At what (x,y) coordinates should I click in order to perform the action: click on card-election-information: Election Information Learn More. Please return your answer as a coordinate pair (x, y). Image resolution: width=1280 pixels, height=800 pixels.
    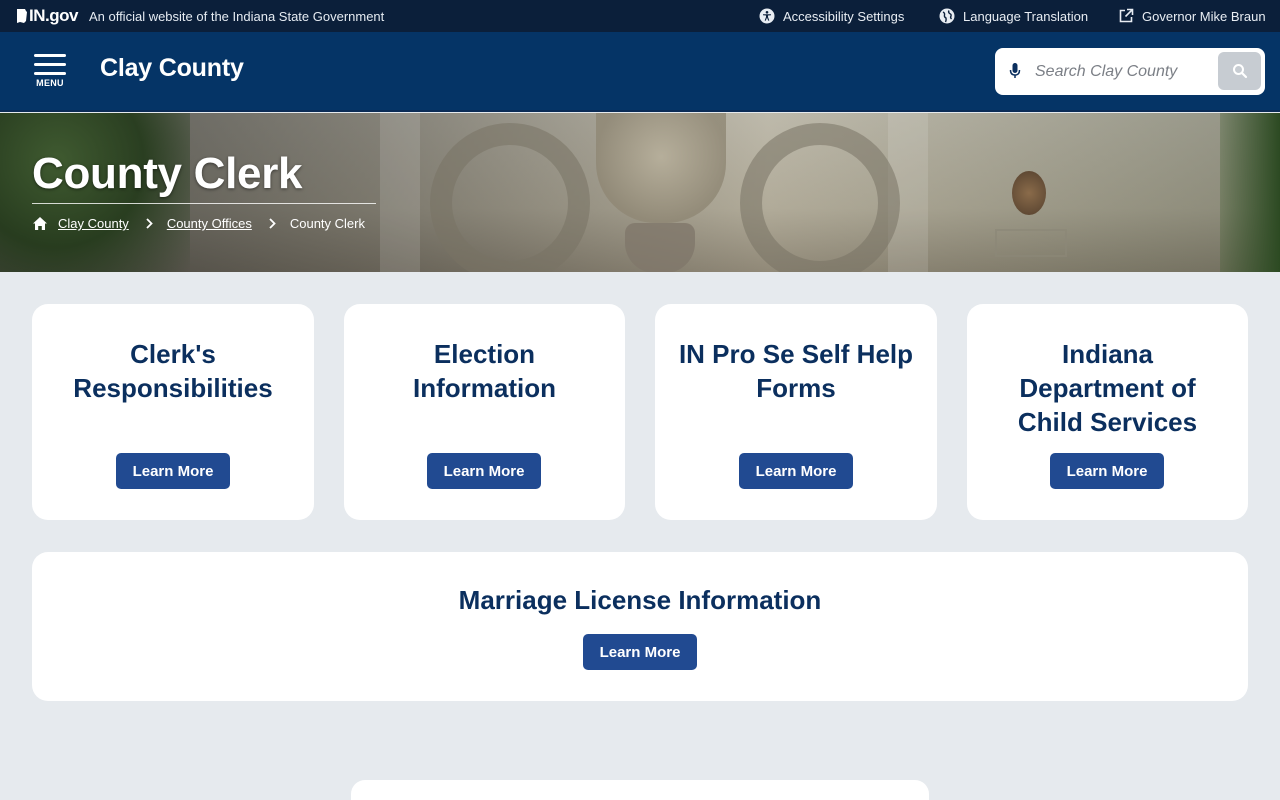
    Looking at the image, I should click on (484, 412).